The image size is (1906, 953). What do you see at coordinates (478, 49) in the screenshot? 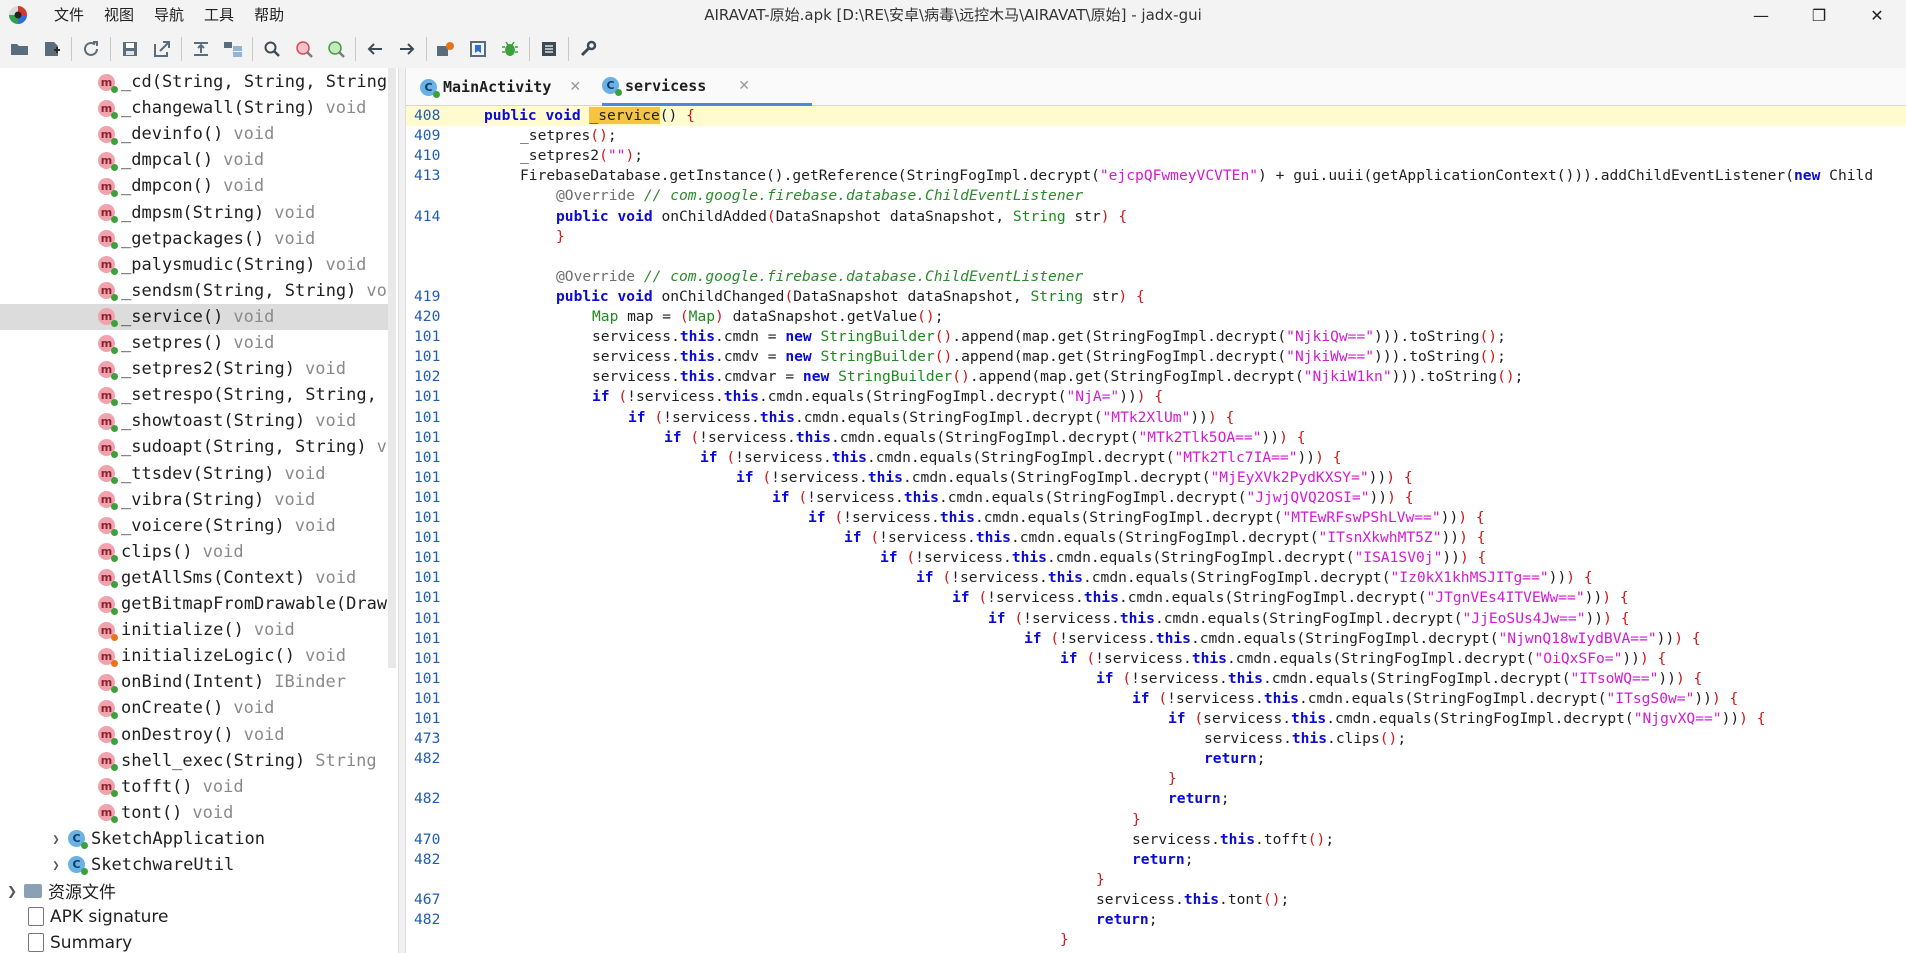
I see `bookmark-icon` at bounding box center [478, 49].